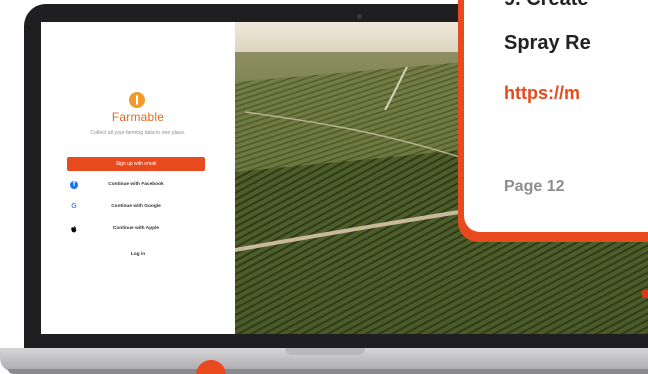  Describe the element at coordinates (138, 254) in the screenshot. I see `log-in-link: Log in` at that location.